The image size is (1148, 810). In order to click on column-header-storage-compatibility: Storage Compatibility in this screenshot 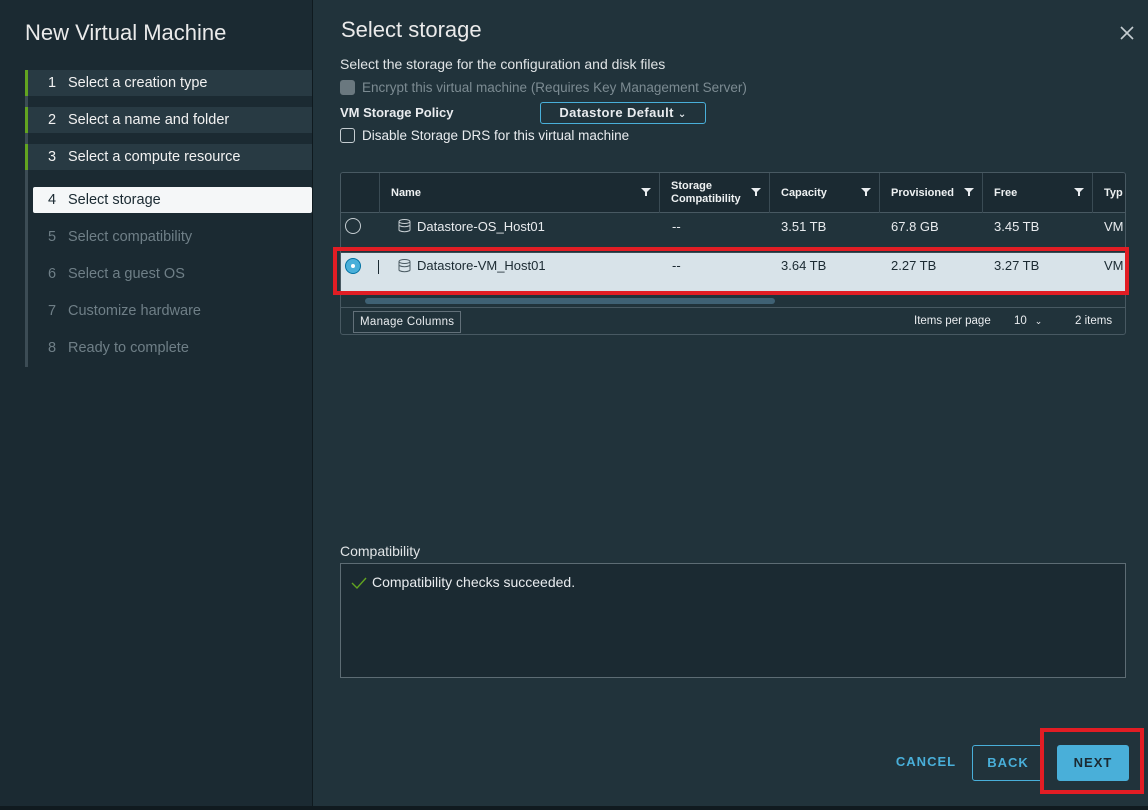, I will do `click(714, 193)`.